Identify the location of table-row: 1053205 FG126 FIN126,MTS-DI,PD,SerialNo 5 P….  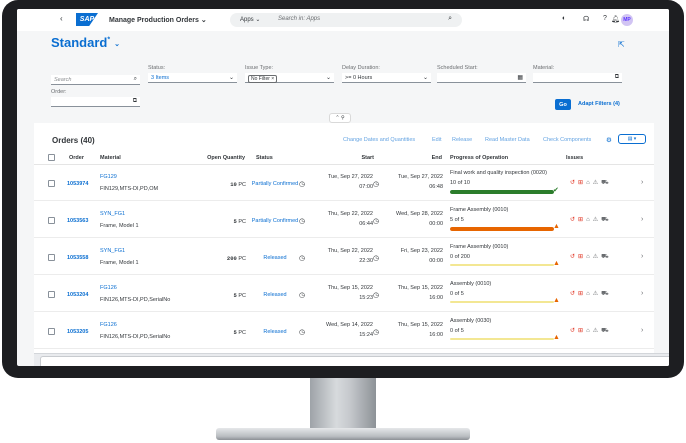
(344, 331).